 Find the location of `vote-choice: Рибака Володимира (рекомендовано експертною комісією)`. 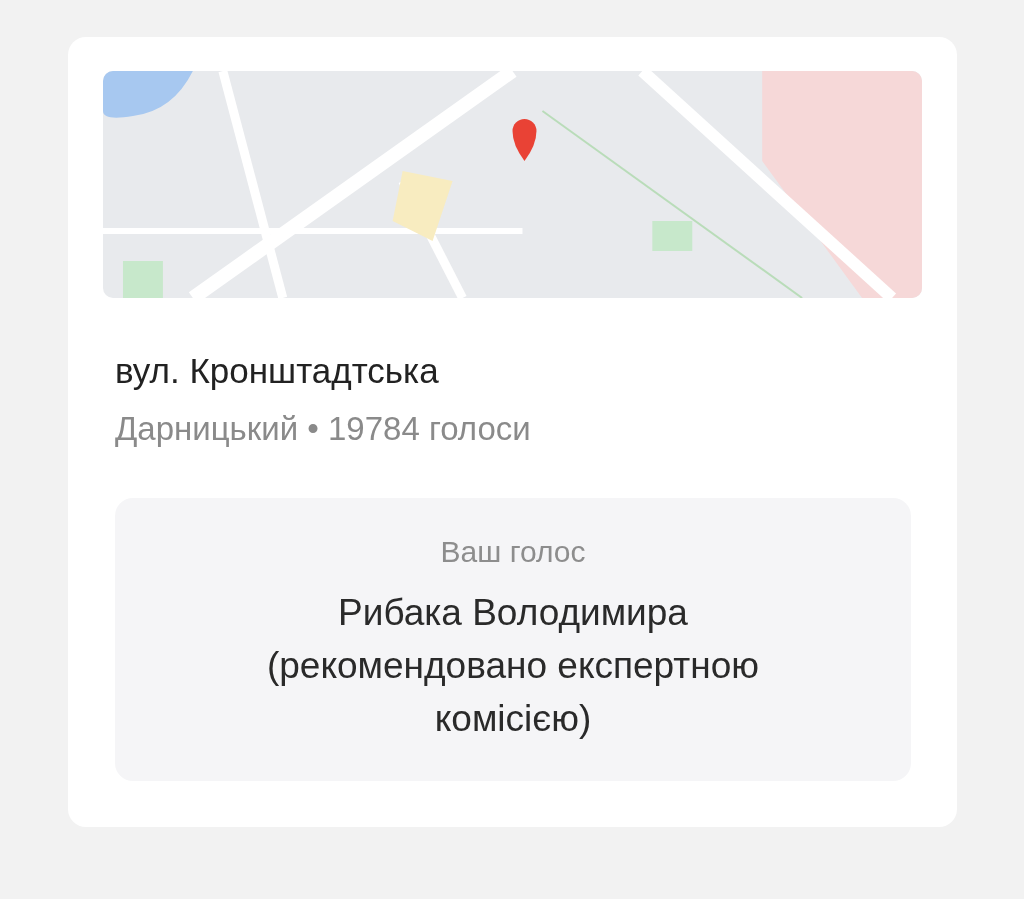

vote-choice: Рибака Володимира (рекомендовано експертною комісією) is located at coordinates (513, 666).